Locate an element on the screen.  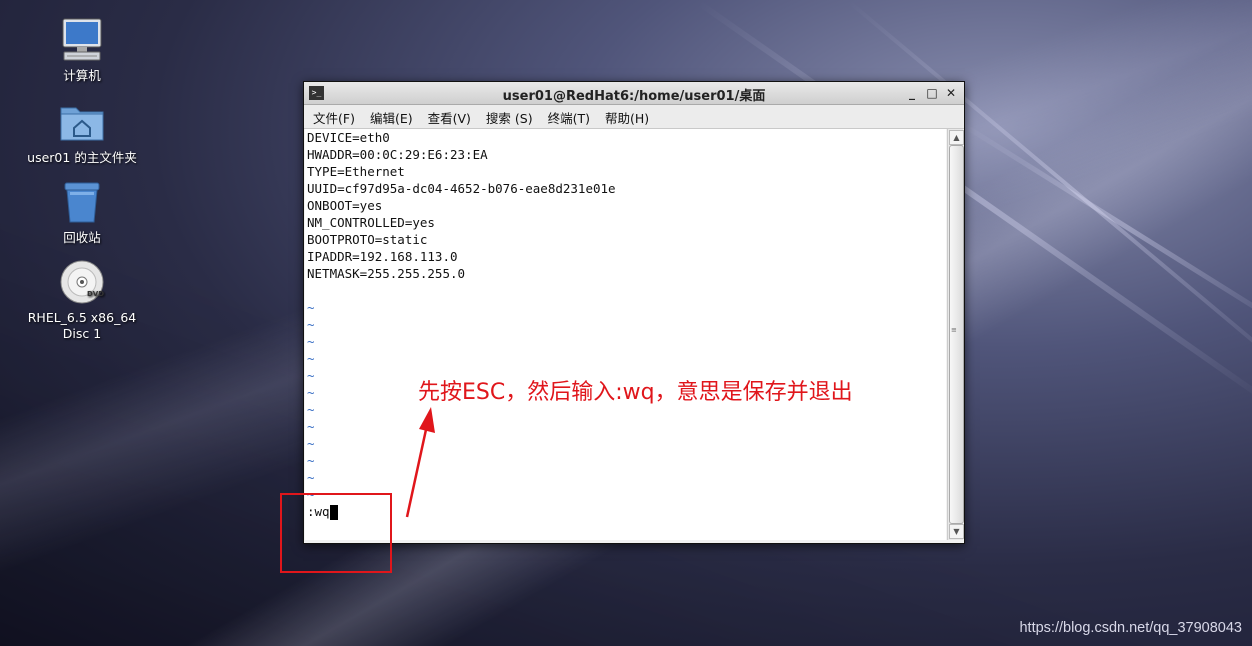
desktop-icon-label: Disc 1 is located at coordinates (82, 333).